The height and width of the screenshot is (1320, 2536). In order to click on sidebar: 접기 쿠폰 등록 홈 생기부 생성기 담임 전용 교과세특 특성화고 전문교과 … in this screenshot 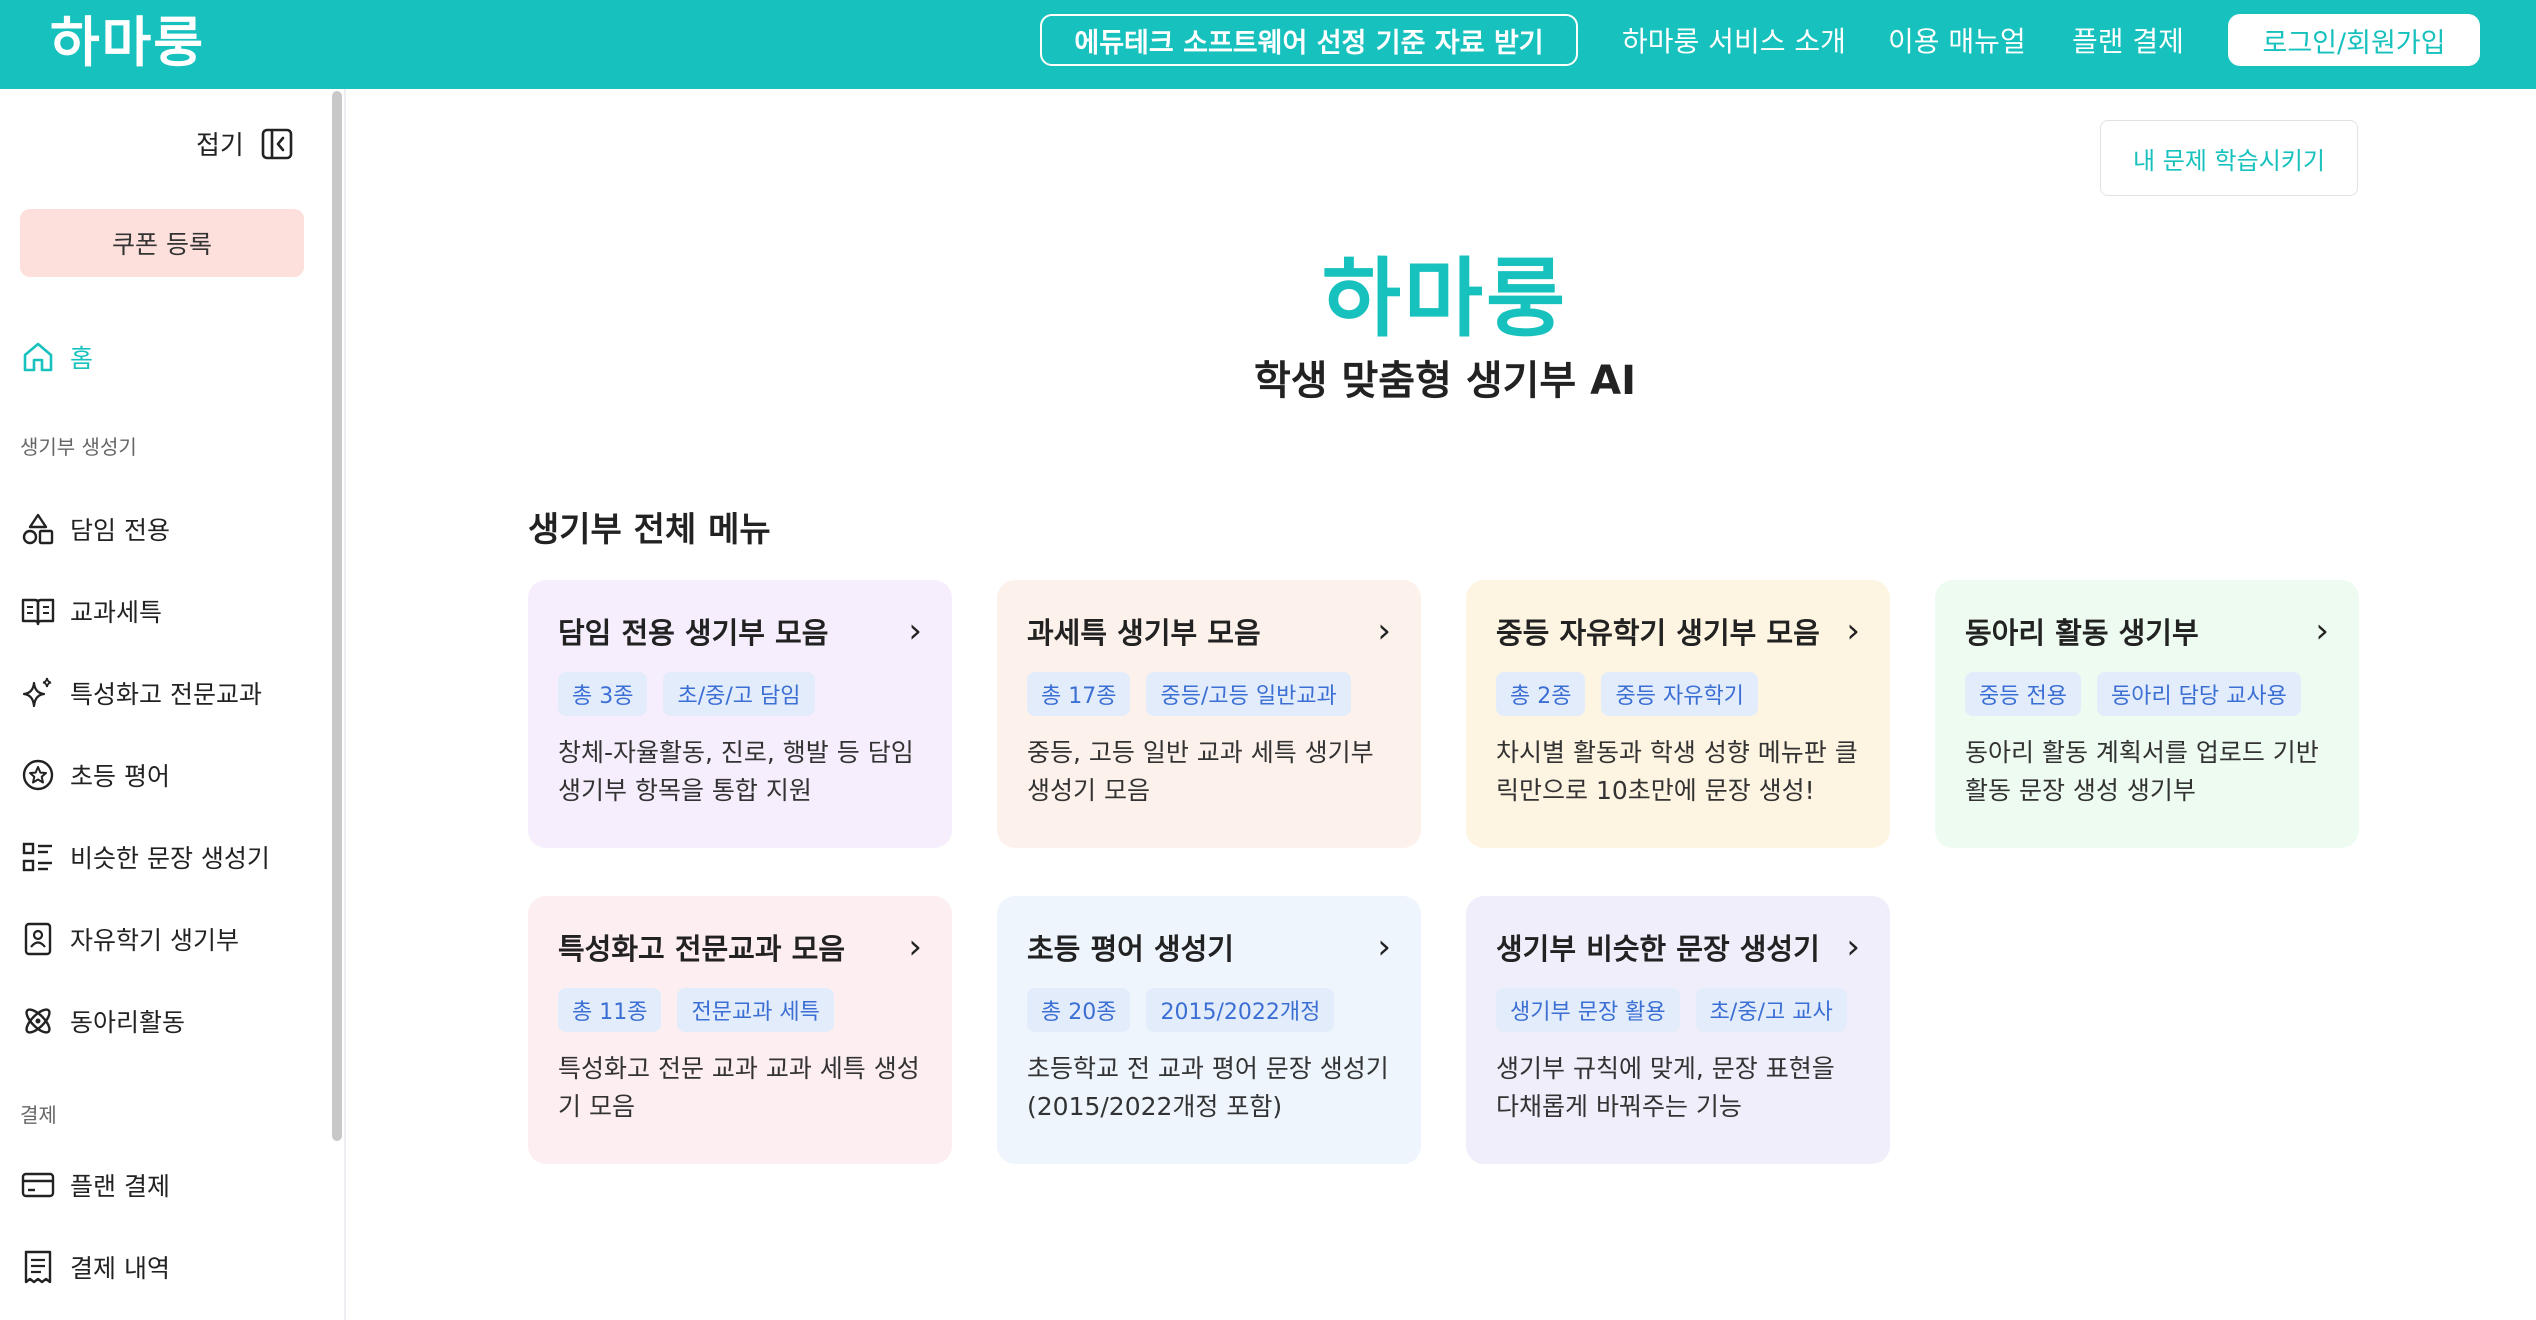, I will do `click(173, 704)`.